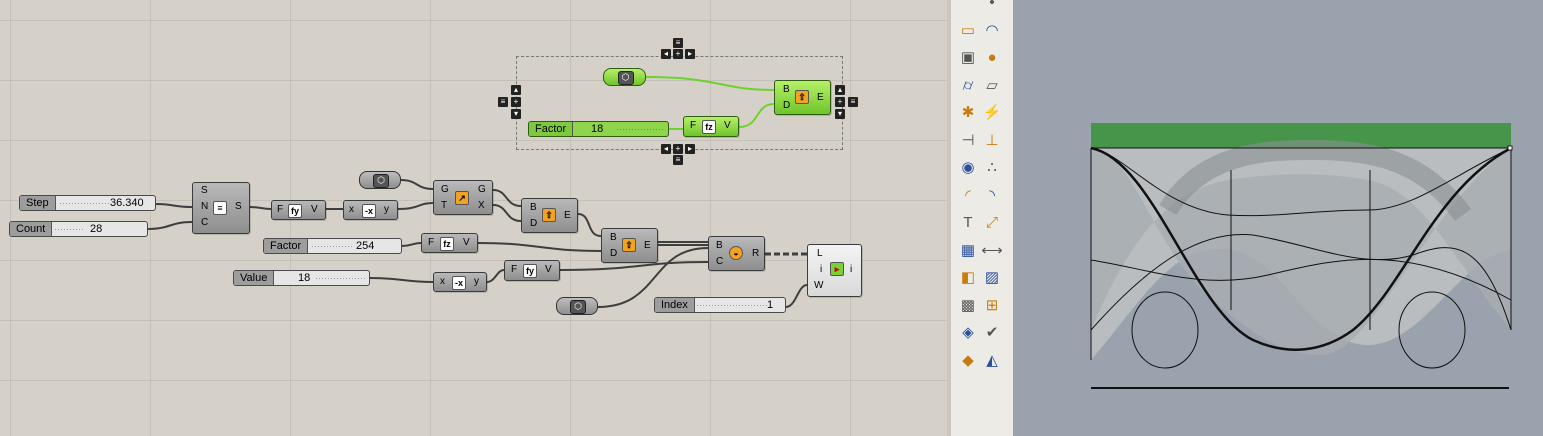 The height and width of the screenshot is (436, 1543). Describe the element at coordinates (301, 278) in the screenshot. I see `value-slider: Value 18` at that location.